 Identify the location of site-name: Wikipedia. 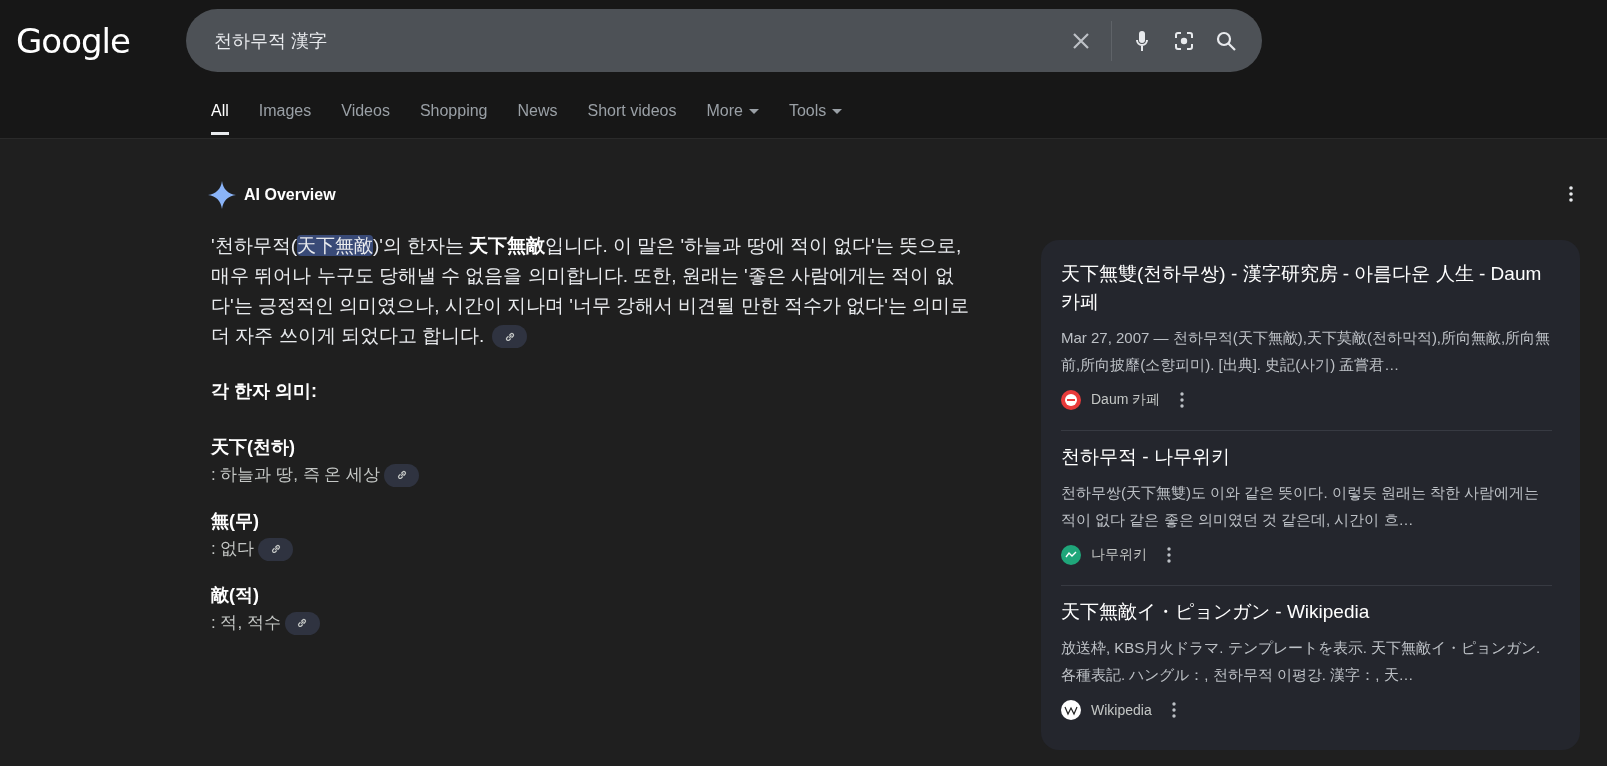
(1121, 710).